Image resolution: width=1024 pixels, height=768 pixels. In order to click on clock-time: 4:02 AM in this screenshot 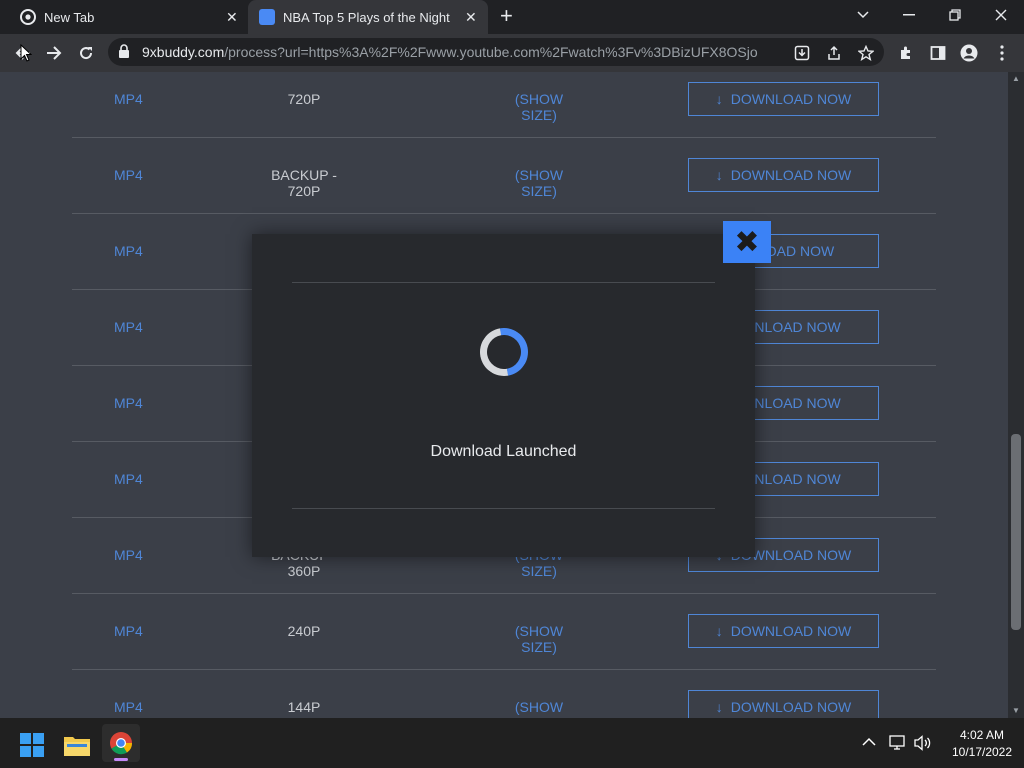, I will do `click(982, 735)`.